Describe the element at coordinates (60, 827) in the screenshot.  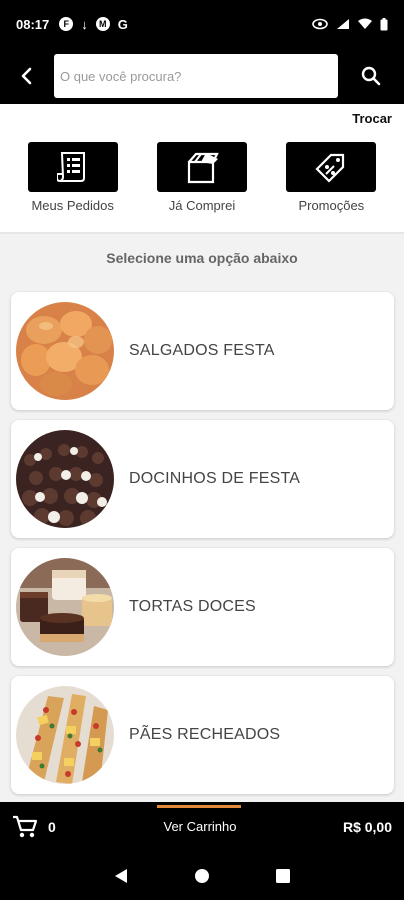
I see `cart-button: 0` at that location.